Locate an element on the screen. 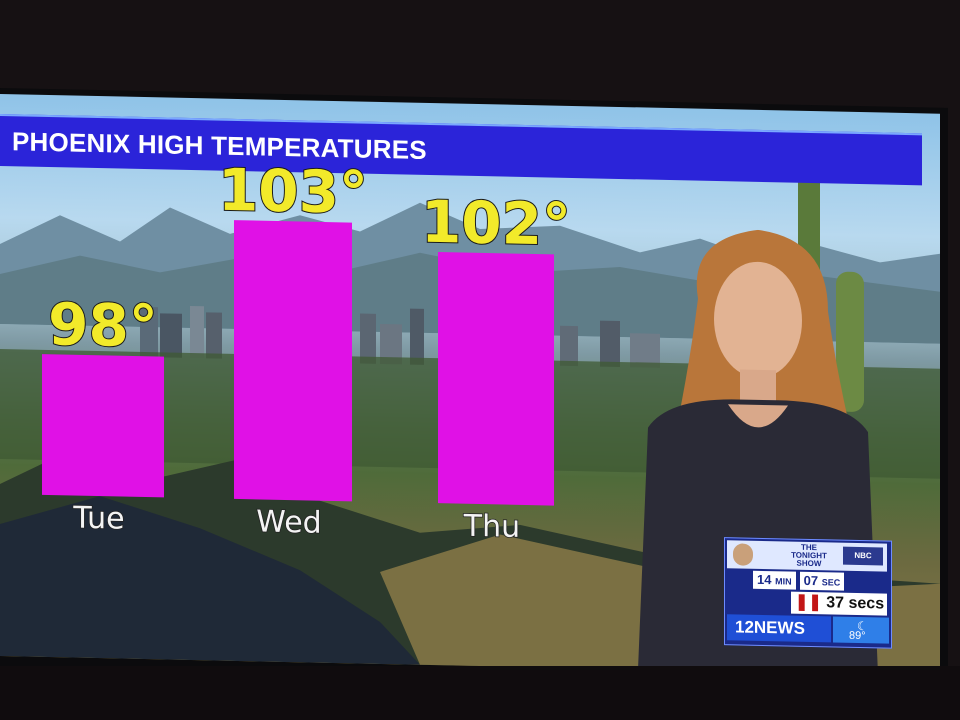 This screenshot has width=960, height=720. promo-show-strip: THE TONIGHT SHOW NBC is located at coordinates (807, 556).